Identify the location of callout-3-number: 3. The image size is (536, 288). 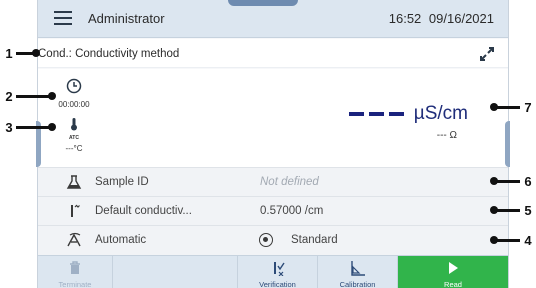
(9, 127).